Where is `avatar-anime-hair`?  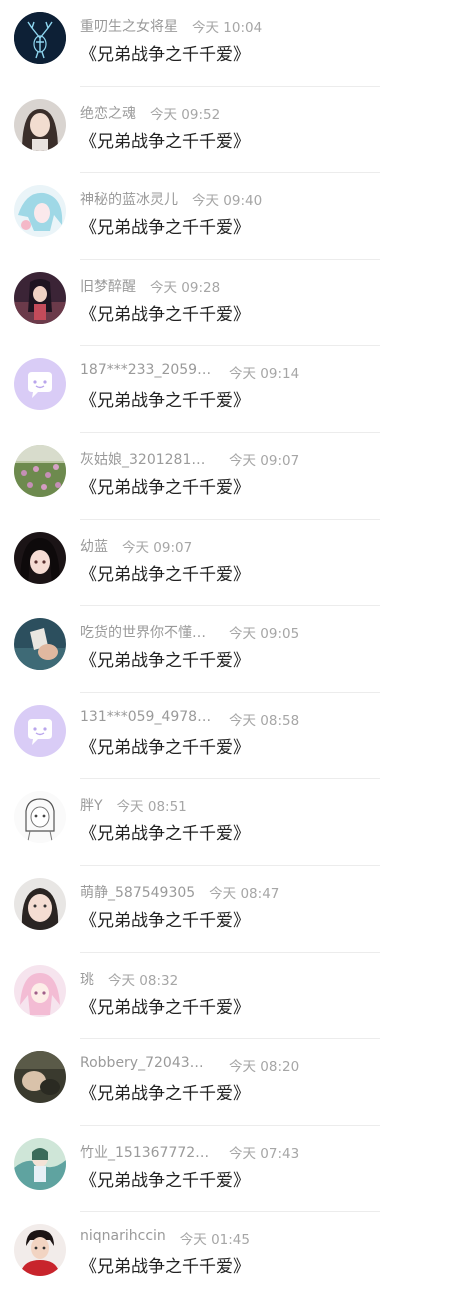
avatar-anime-hair is located at coordinates (40, 557).